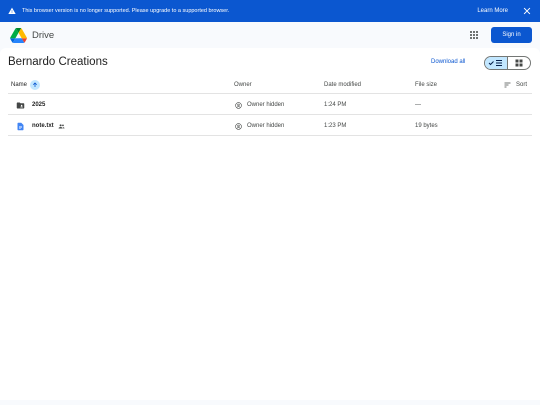 This screenshot has width=540, height=405. Describe the element at coordinates (12, 10) in the screenshot. I see `warning-icon` at that location.